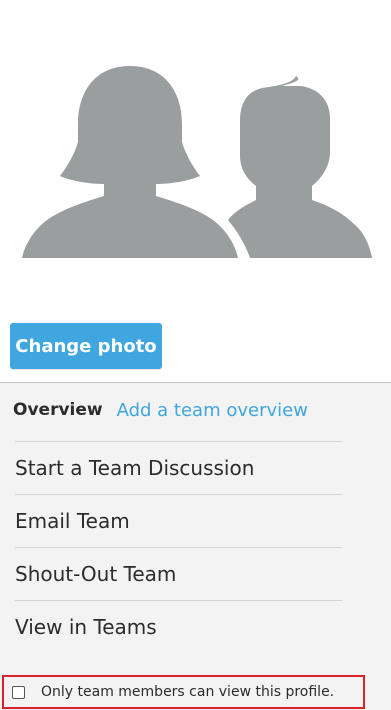  What do you see at coordinates (178, 573) in the screenshot?
I see `shout-out-team-item: Shout-Out Team` at bounding box center [178, 573].